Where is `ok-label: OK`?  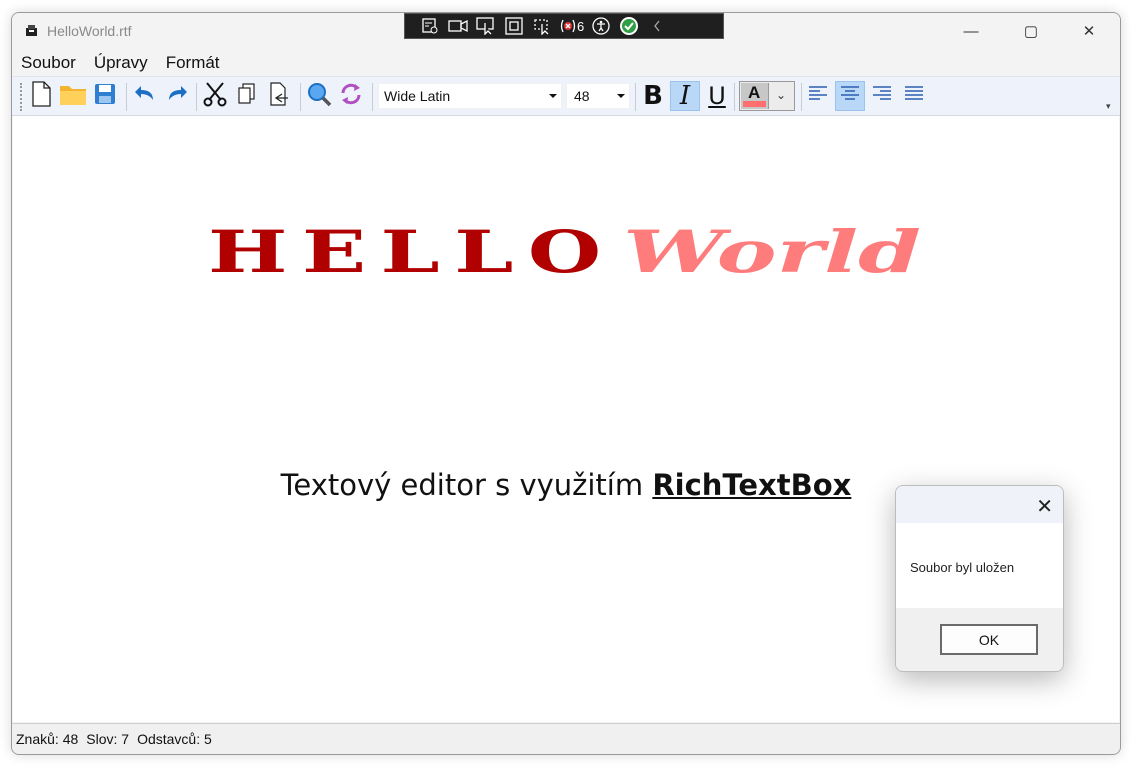 ok-label: OK is located at coordinates (989, 639).